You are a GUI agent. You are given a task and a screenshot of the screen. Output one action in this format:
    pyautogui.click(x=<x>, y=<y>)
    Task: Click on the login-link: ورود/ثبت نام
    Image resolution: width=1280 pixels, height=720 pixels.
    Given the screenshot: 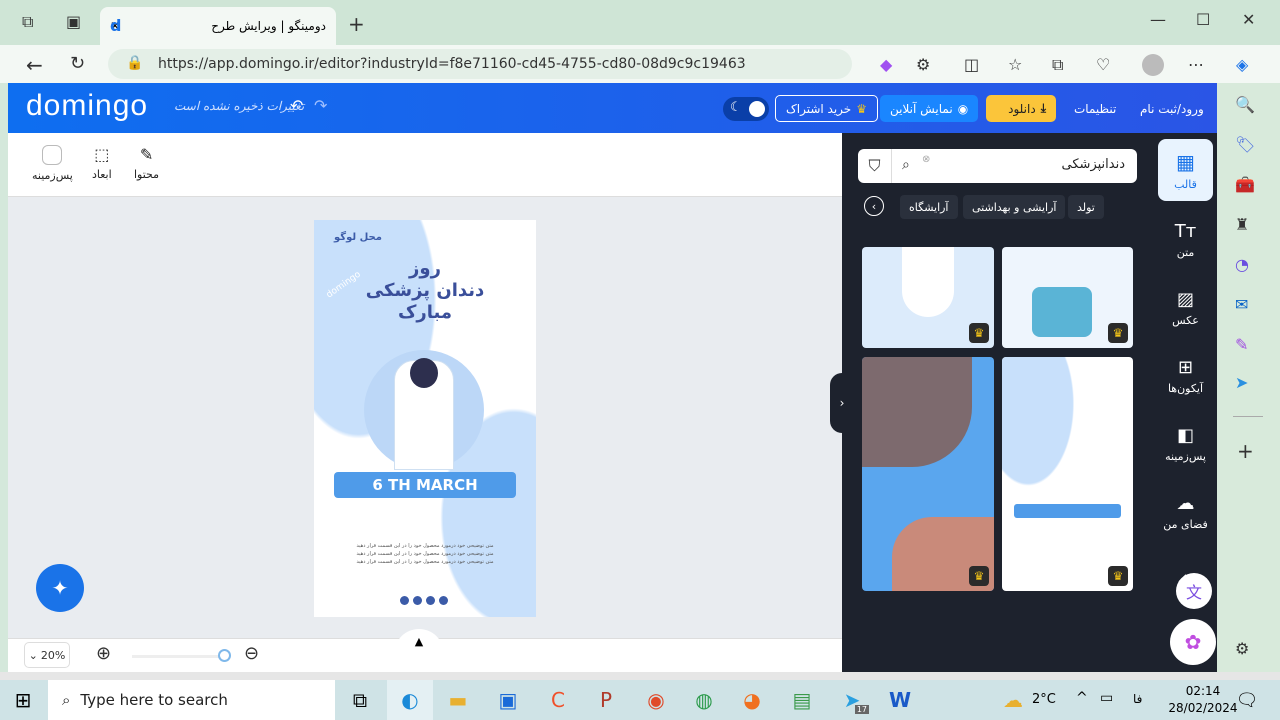 What is the action you would take?
    pyautogui.click(x=1172, y=108)
    